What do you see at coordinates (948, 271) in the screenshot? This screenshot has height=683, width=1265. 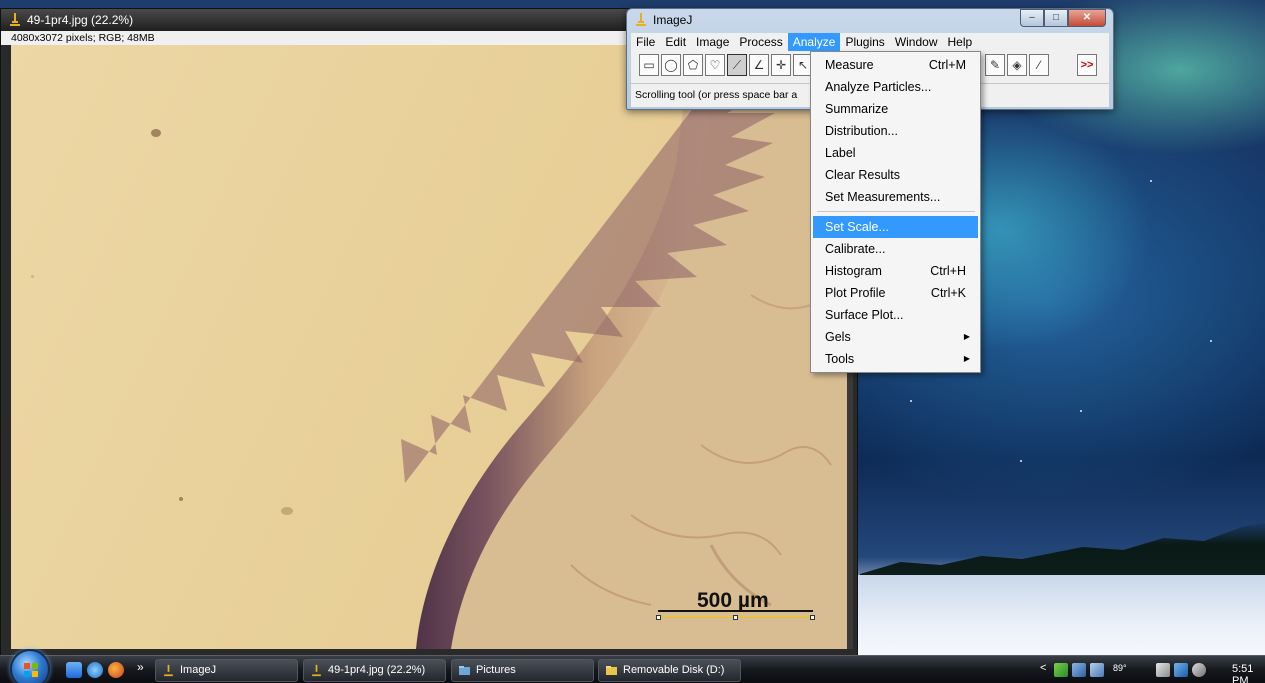 I see `menu-item-shortcut: Ctrl+H` at bounding box center [948, 271].